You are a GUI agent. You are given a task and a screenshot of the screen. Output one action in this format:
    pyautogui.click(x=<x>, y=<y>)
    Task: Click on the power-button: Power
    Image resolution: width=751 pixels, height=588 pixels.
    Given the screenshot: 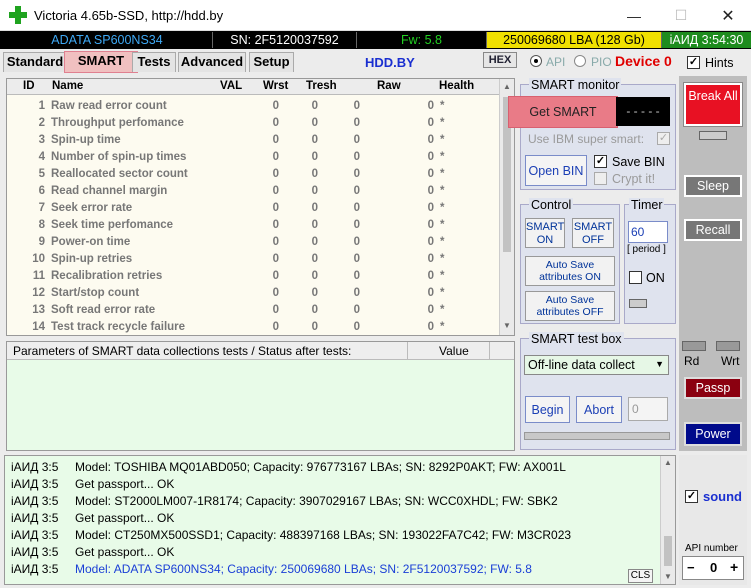 What is the action you would take?
    pyautogui.click(x=713, y=434)
    